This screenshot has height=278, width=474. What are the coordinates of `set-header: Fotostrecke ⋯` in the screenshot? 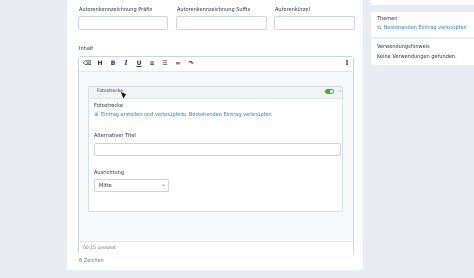 It's located at (216, 93).